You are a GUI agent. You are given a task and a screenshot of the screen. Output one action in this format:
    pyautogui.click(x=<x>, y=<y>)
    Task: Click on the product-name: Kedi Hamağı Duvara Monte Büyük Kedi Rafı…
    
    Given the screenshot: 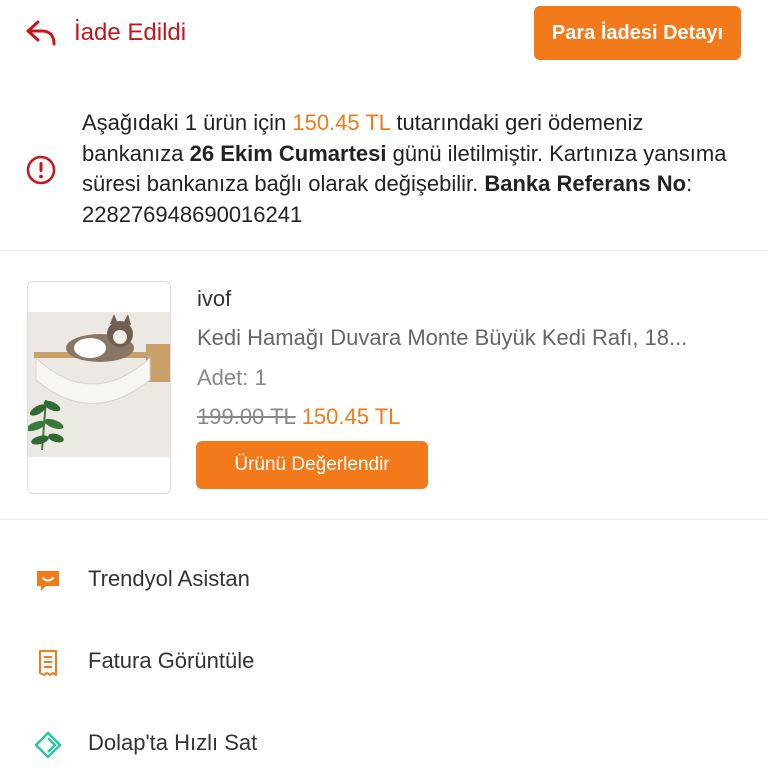 What is the action you would take?
    pyautogui.click(x=469, y=338)
    